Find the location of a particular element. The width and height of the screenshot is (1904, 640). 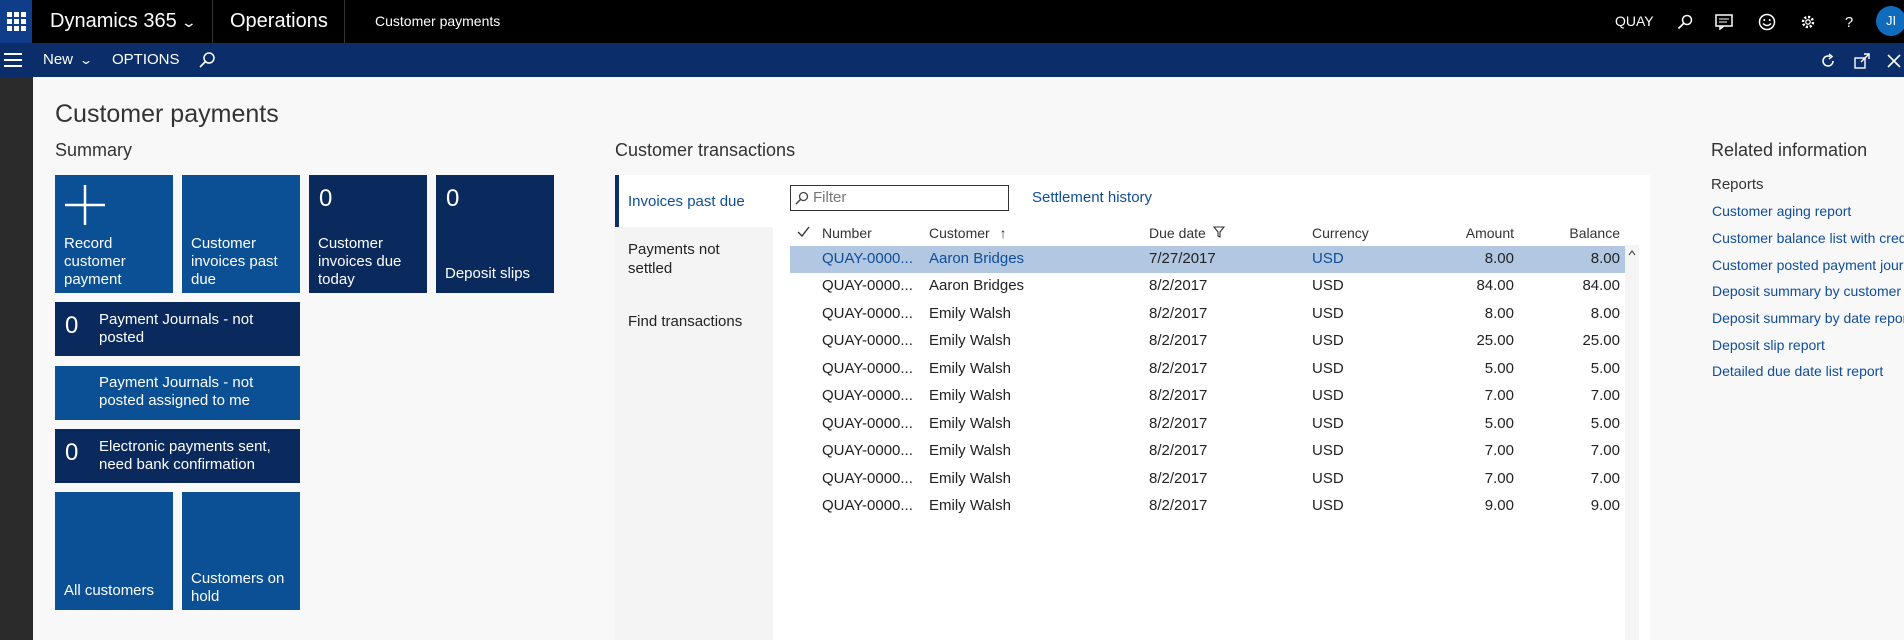

cell-balance: 84.00 is located at coordinates (1601, 285).